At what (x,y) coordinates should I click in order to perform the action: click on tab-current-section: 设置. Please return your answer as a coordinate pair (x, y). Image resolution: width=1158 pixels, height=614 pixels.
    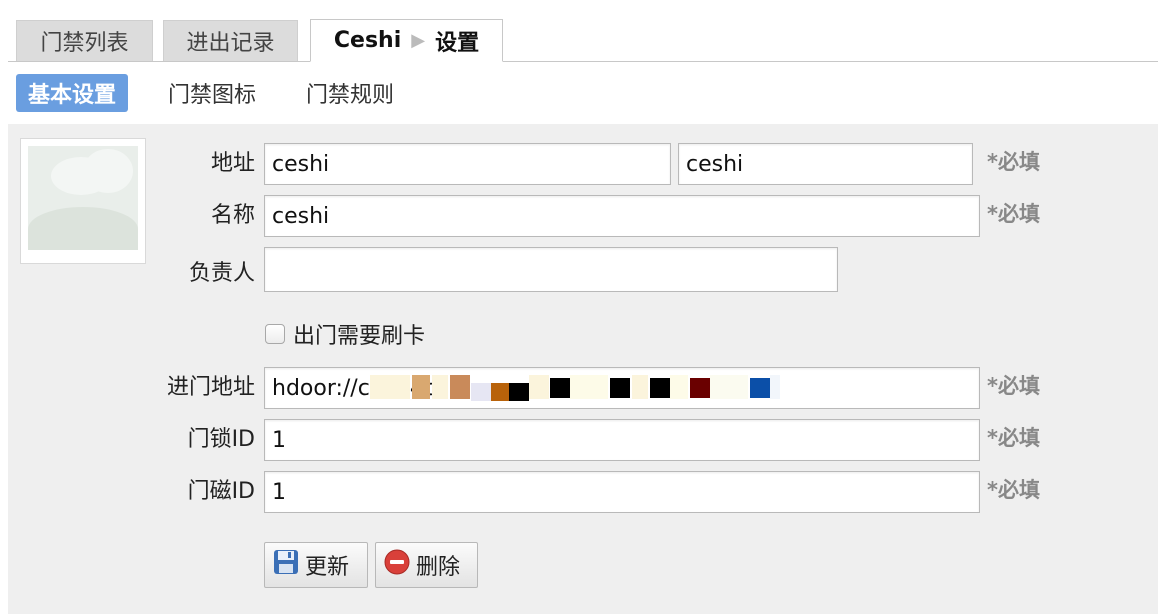
    Looking at the image, I should click on (457, 43).